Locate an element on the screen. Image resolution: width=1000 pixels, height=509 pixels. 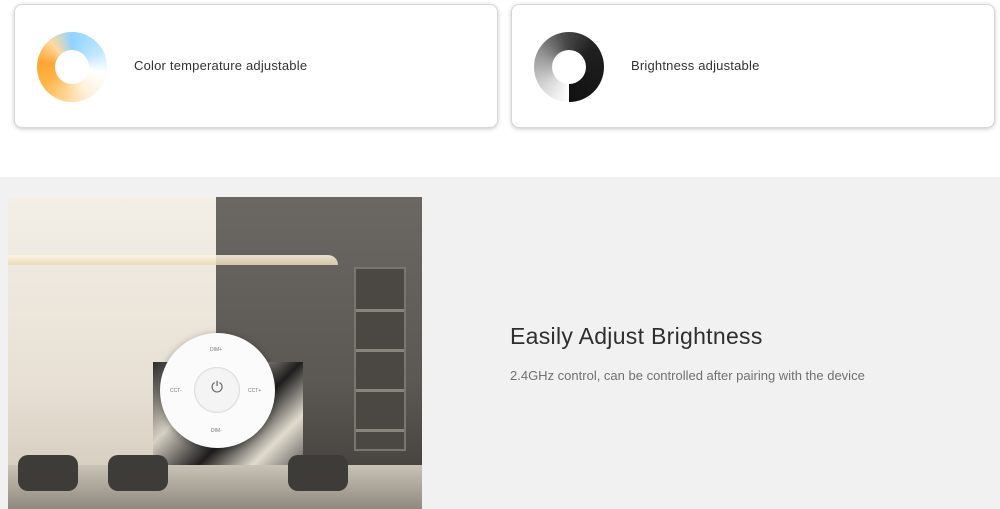
section-title: Easily Adjust Brightness is located at coordinates (636, 336).